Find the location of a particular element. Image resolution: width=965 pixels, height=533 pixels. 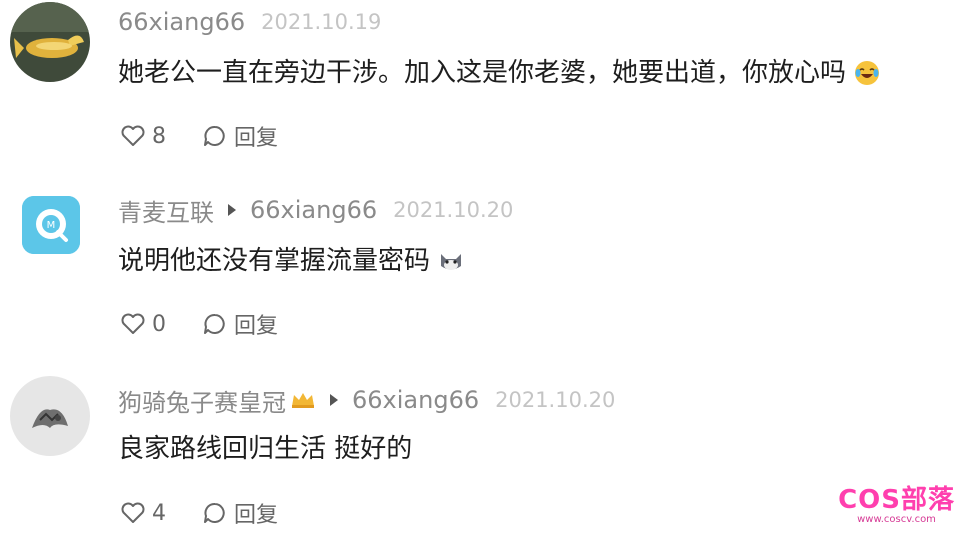

comment-meta: 66xiang66 2021.10.19 is located at coordinates (249, 22).